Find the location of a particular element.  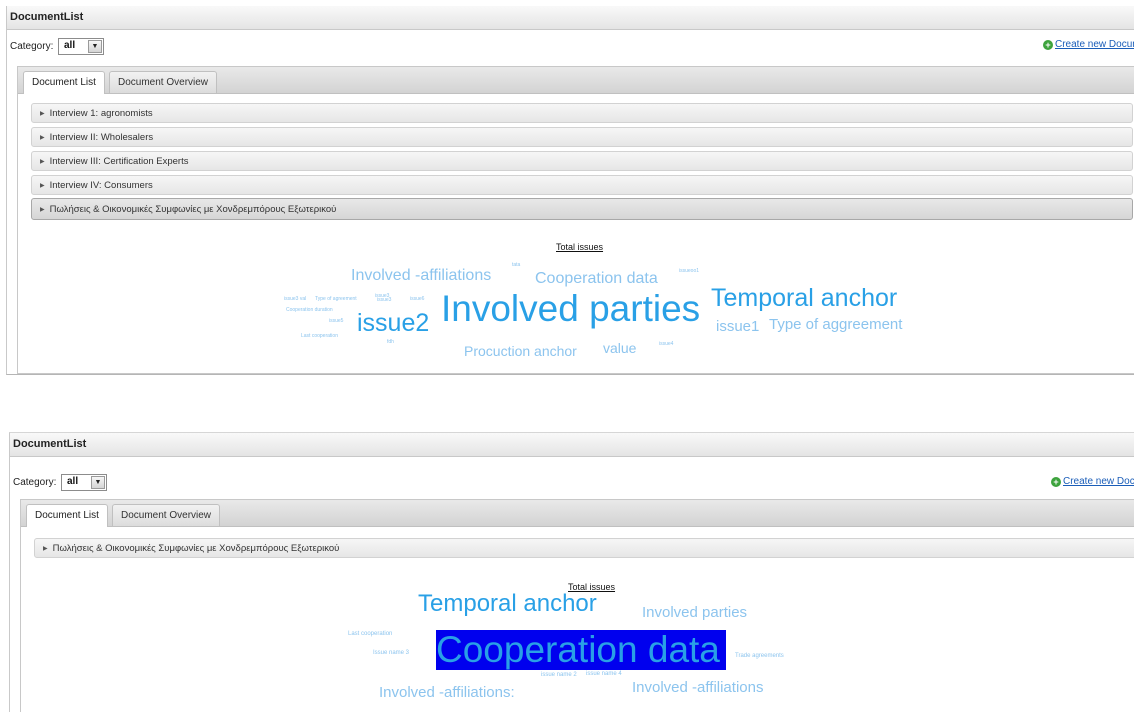

cloud-word: issue name 4 is located at coordinates (604, 674).